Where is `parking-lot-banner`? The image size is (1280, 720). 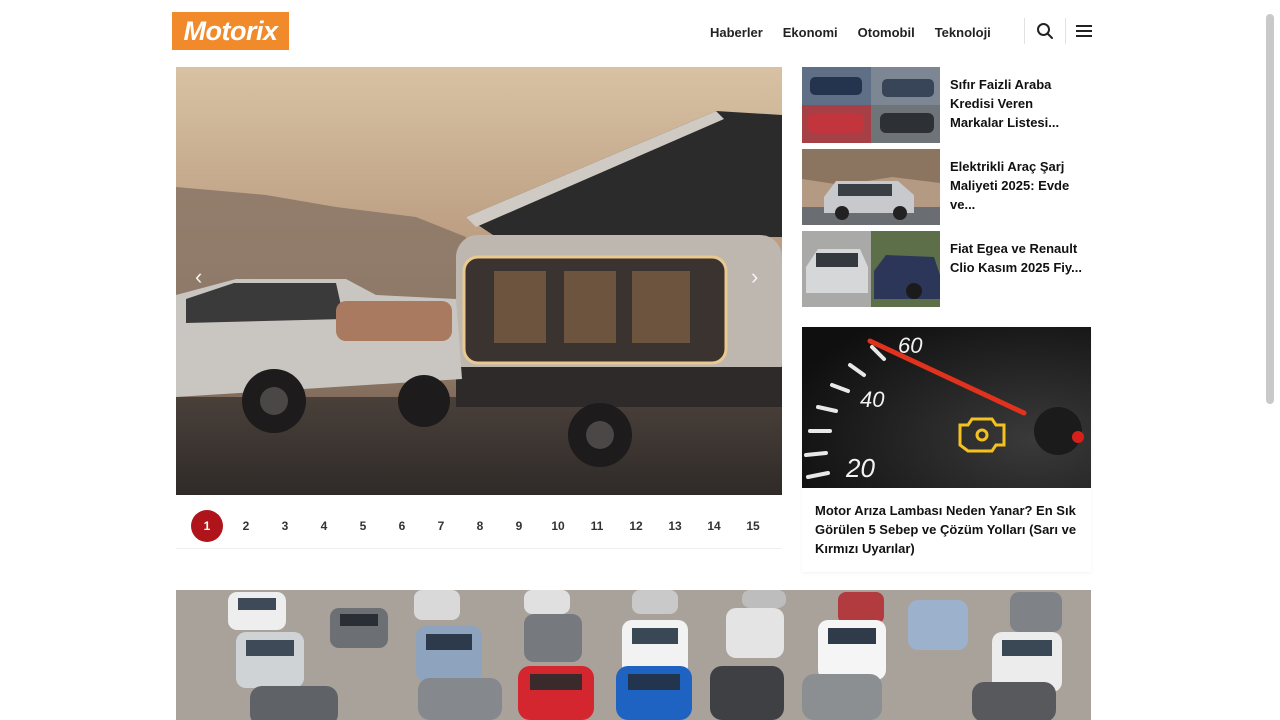 parking-lot-banner is located at coordinates (633, 655).